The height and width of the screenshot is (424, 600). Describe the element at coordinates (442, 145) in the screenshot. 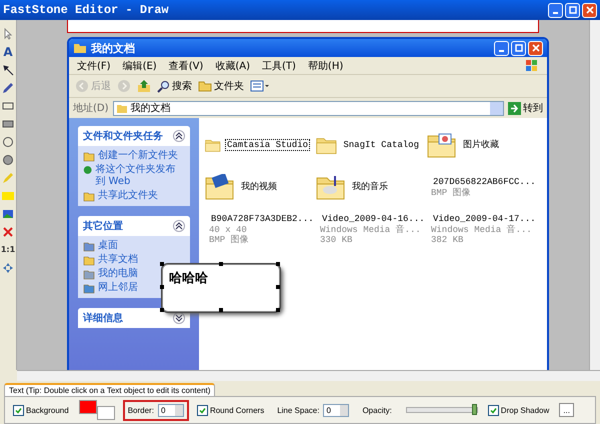

I see `picture-folder-icon` at that location.